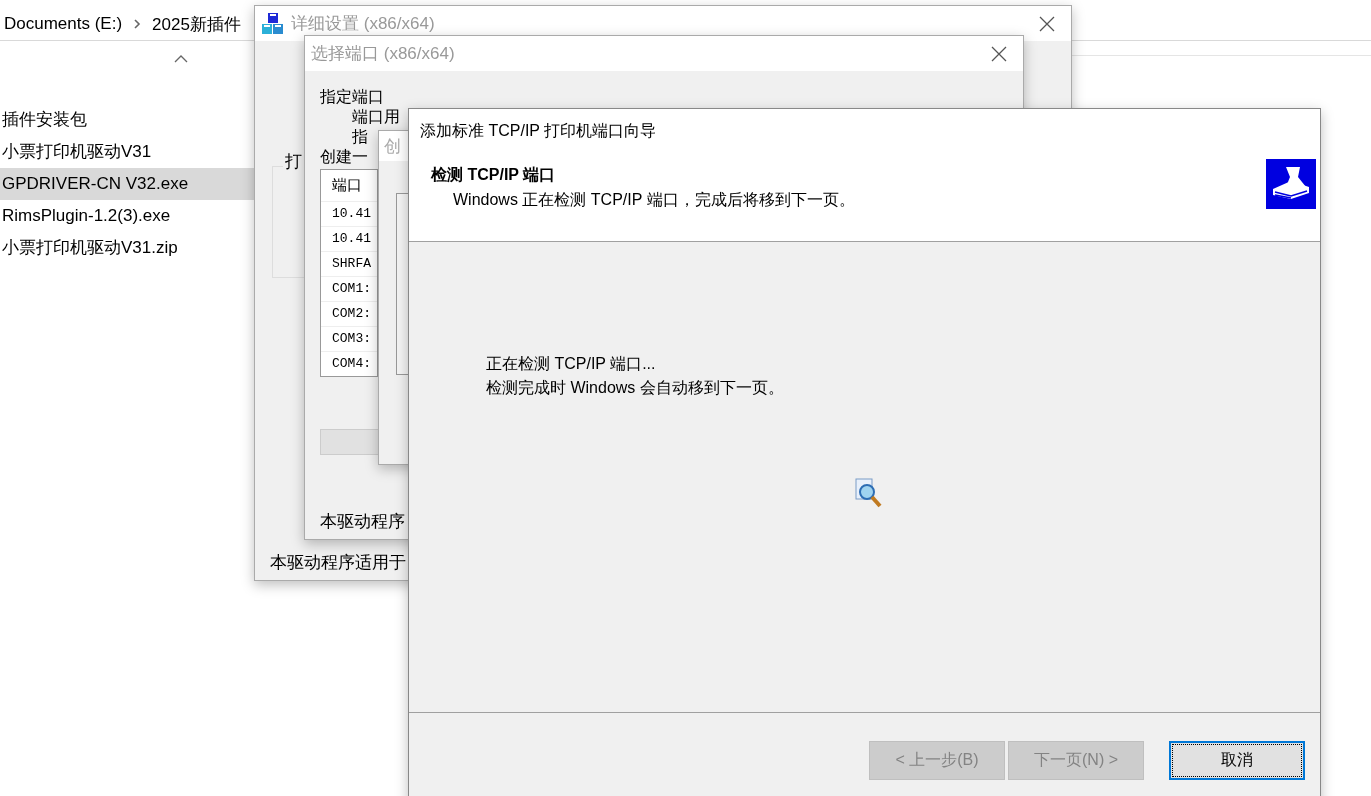 The height and width of the screenshot is (796, 1371). I want to click on window-title: 详细设置 (x86/x64), so click(363, 24).